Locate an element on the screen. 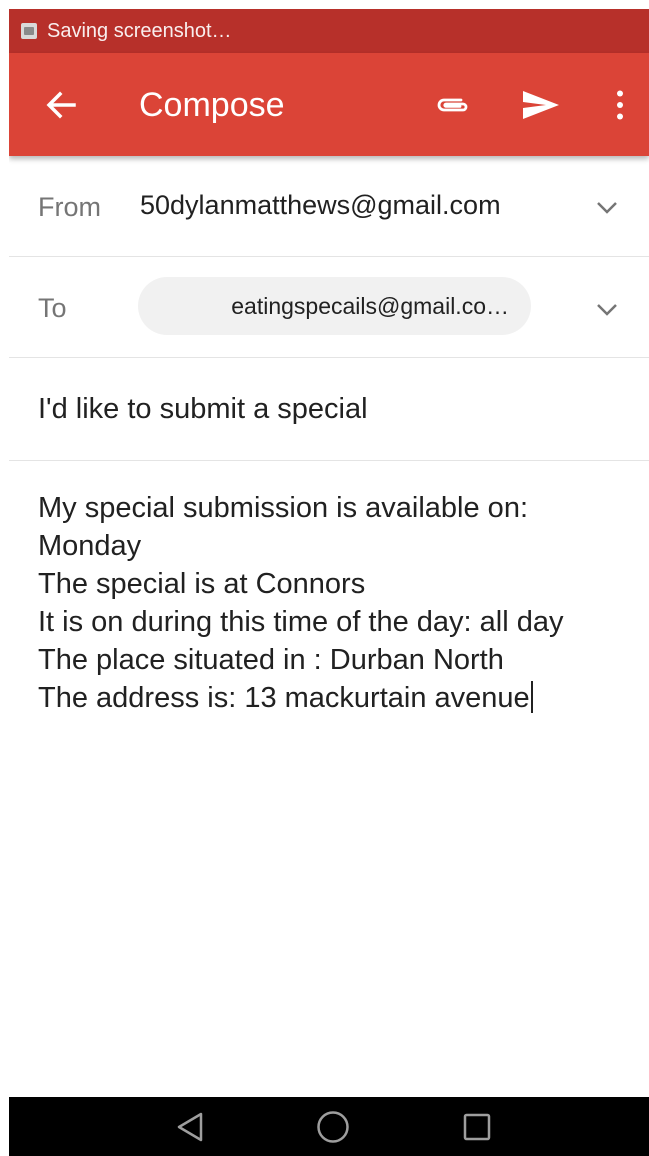 This screenshot has height=1156, width=649. body-line-text: The address is: 13 mackurtain avenue is located at coordinates (284, 698).